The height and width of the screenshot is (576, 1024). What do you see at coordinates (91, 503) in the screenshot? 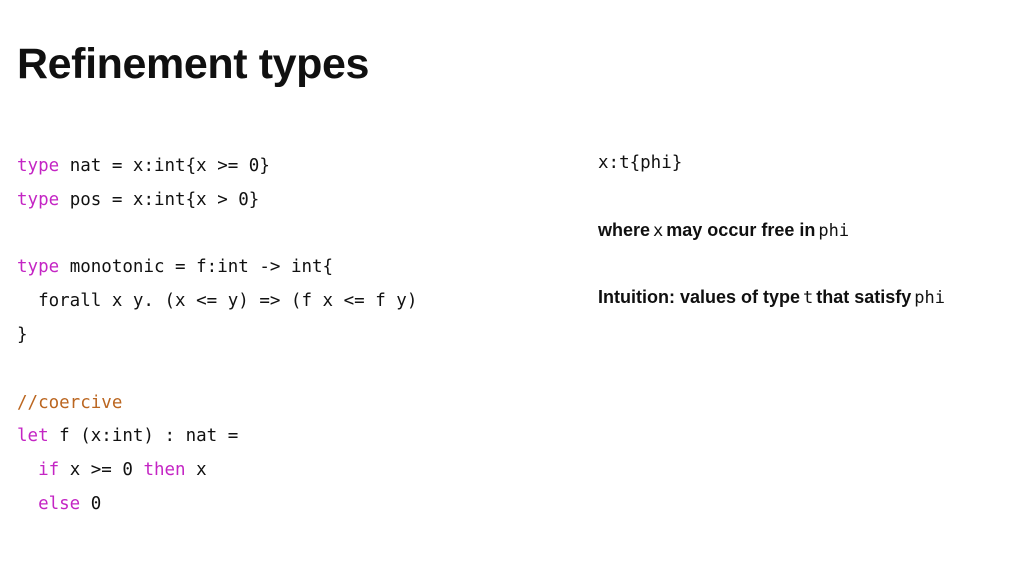
I see `code-text: 0` at bounding box center [91, 503].